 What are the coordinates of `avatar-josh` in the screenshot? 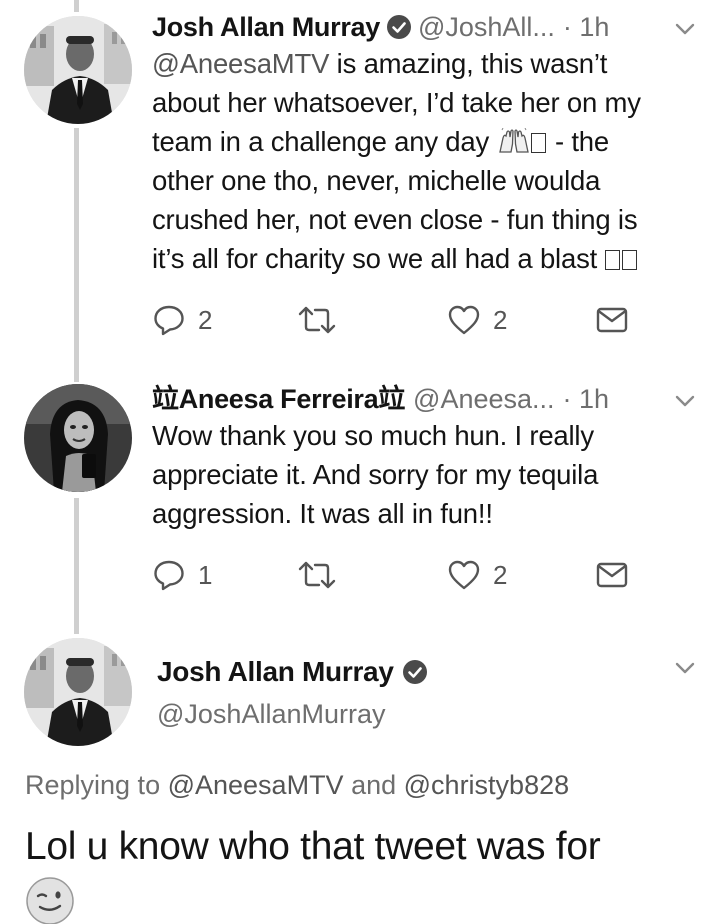 It's located at (78, 70).